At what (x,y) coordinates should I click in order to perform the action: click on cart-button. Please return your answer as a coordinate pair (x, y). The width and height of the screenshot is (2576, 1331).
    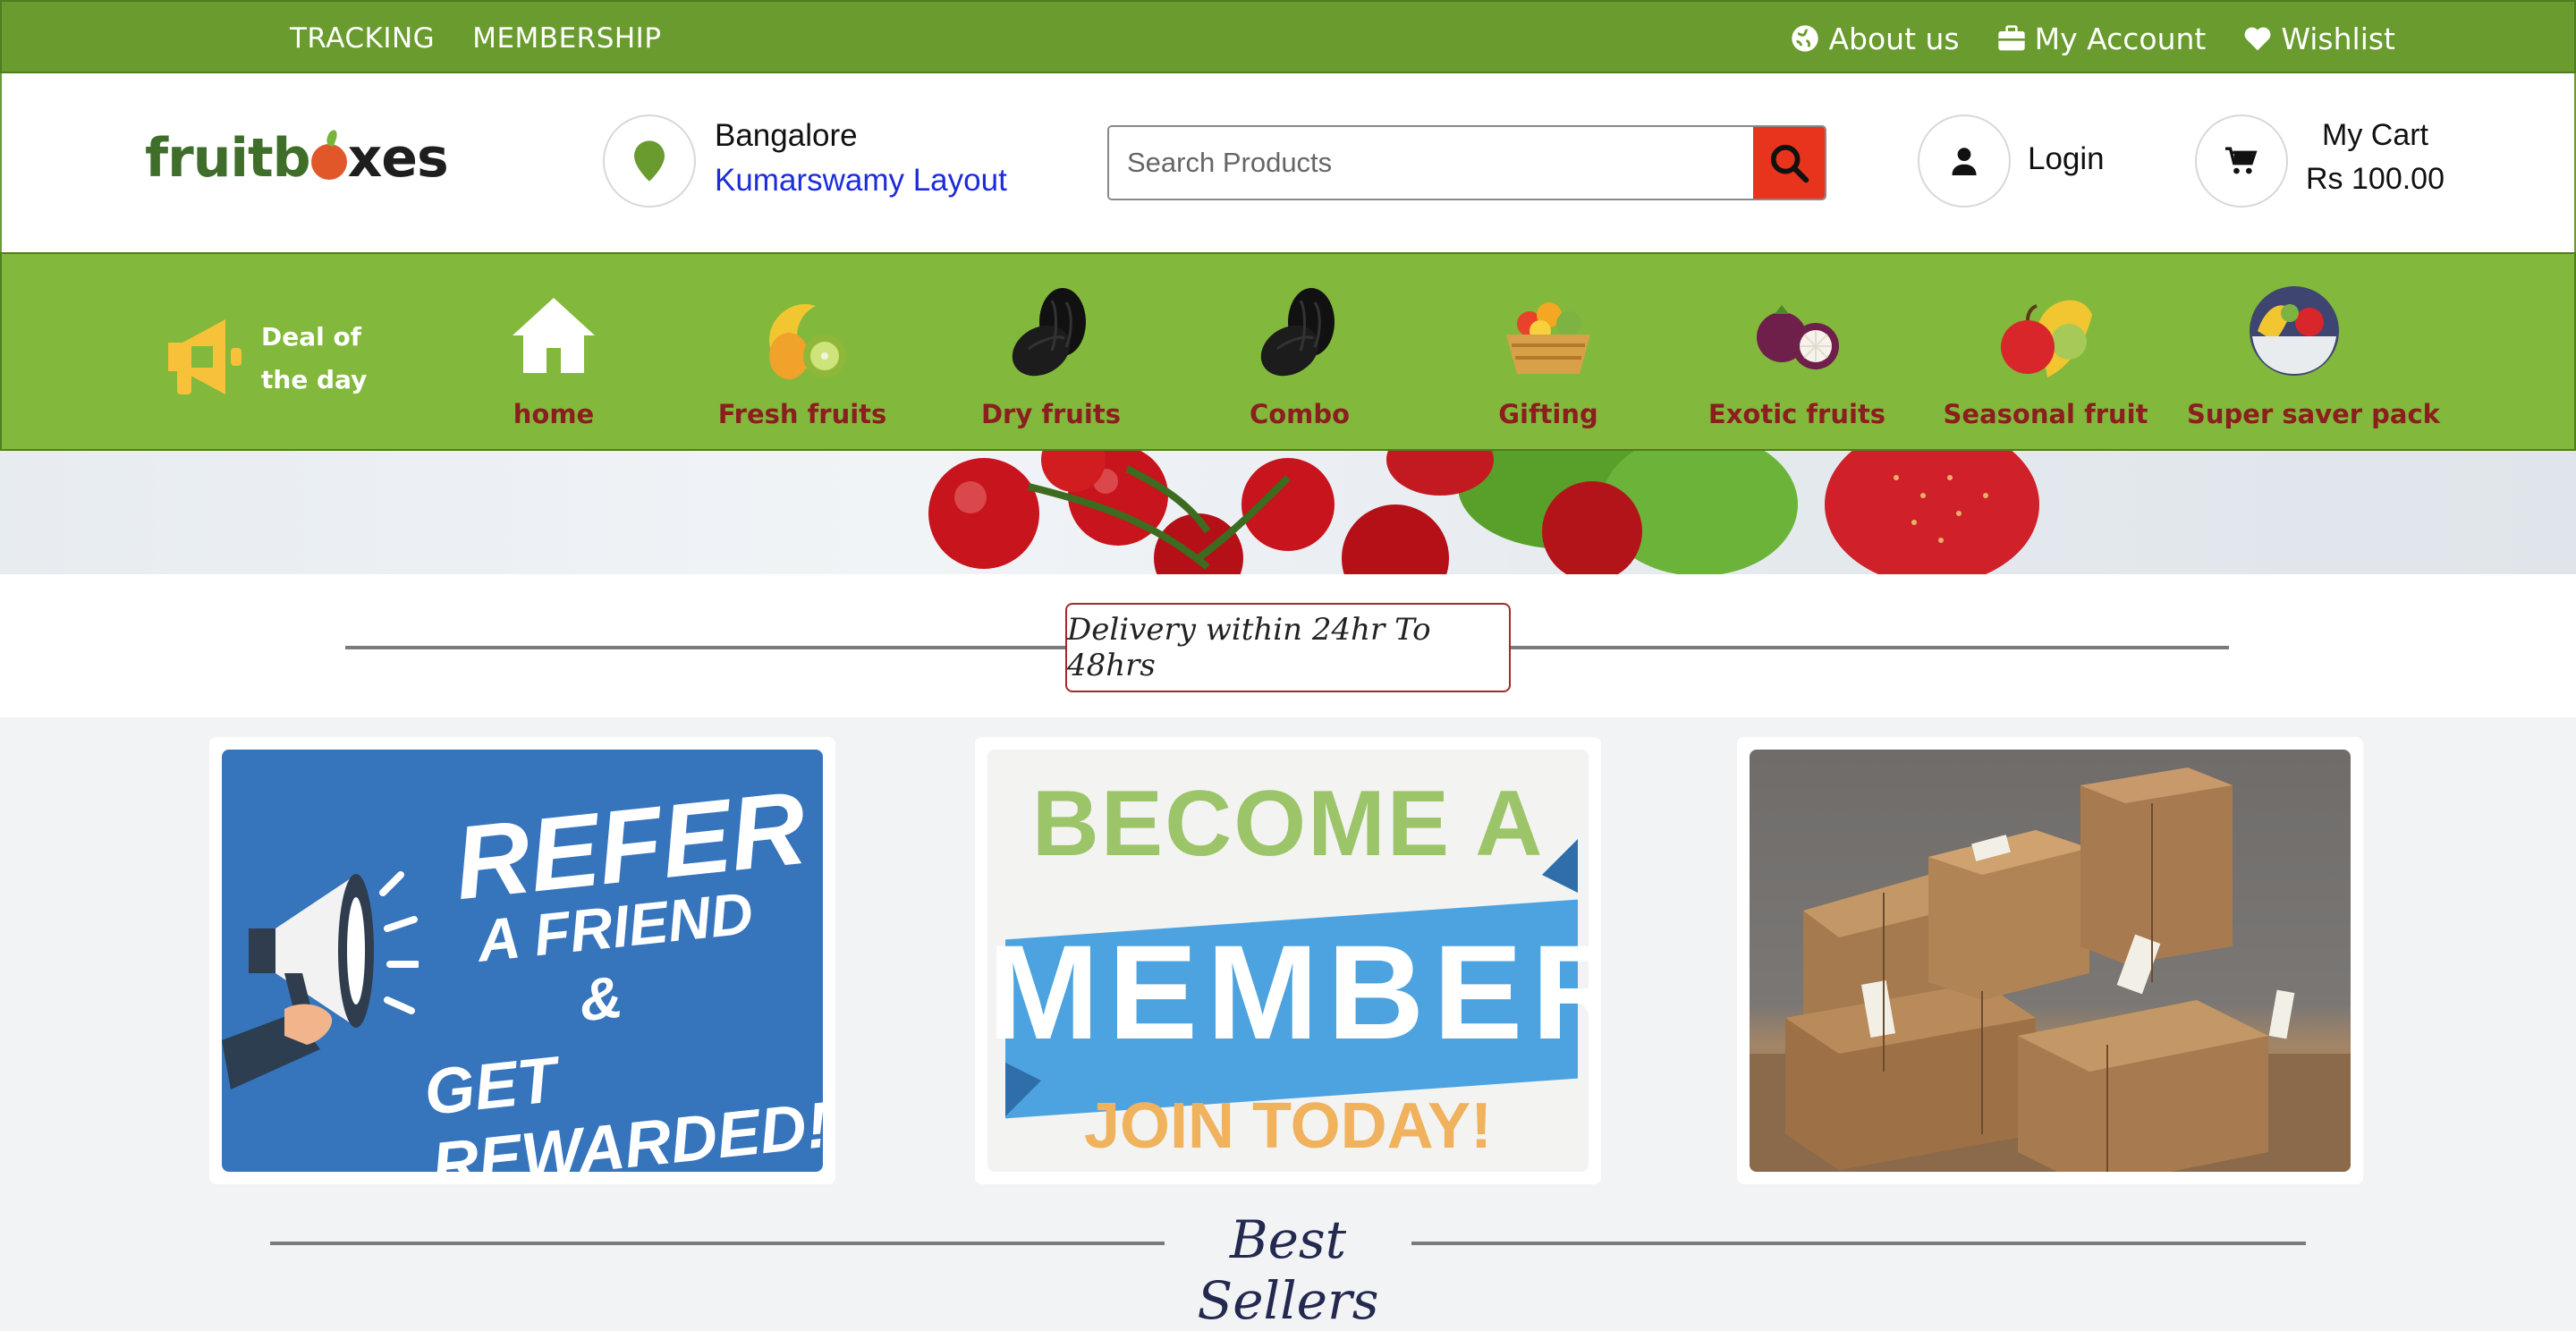
    Looking at the image, I should click on (2241, 161).